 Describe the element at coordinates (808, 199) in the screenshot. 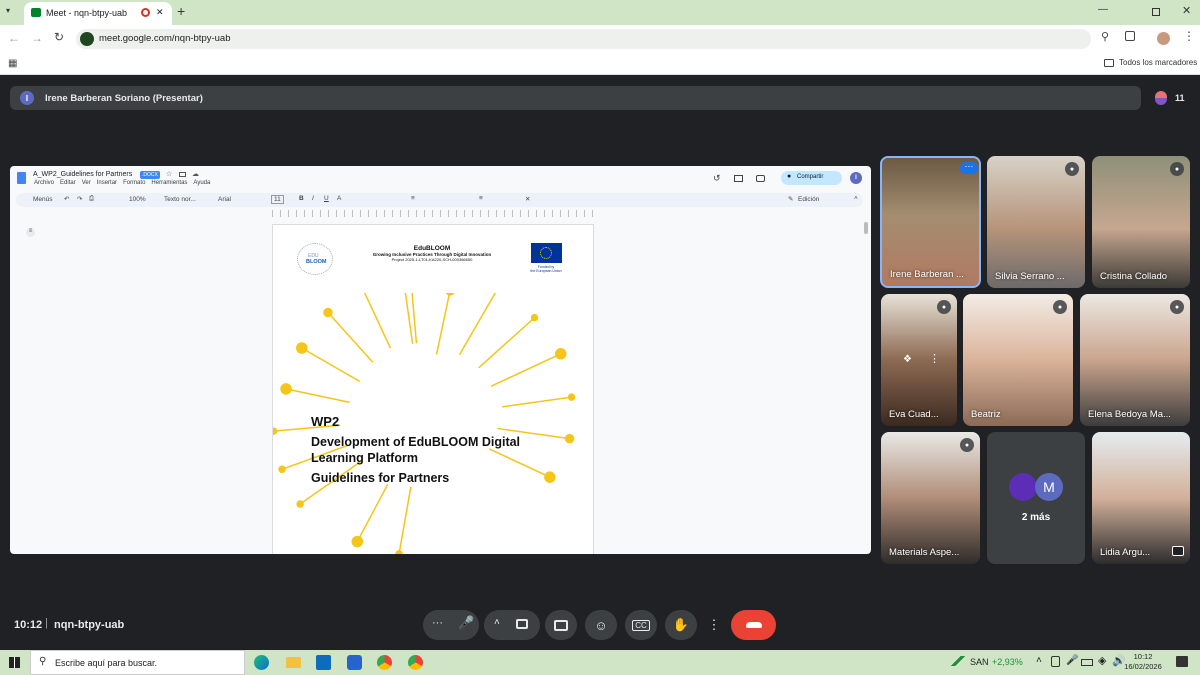

I see `editing-mode-select: Edición` at that location.